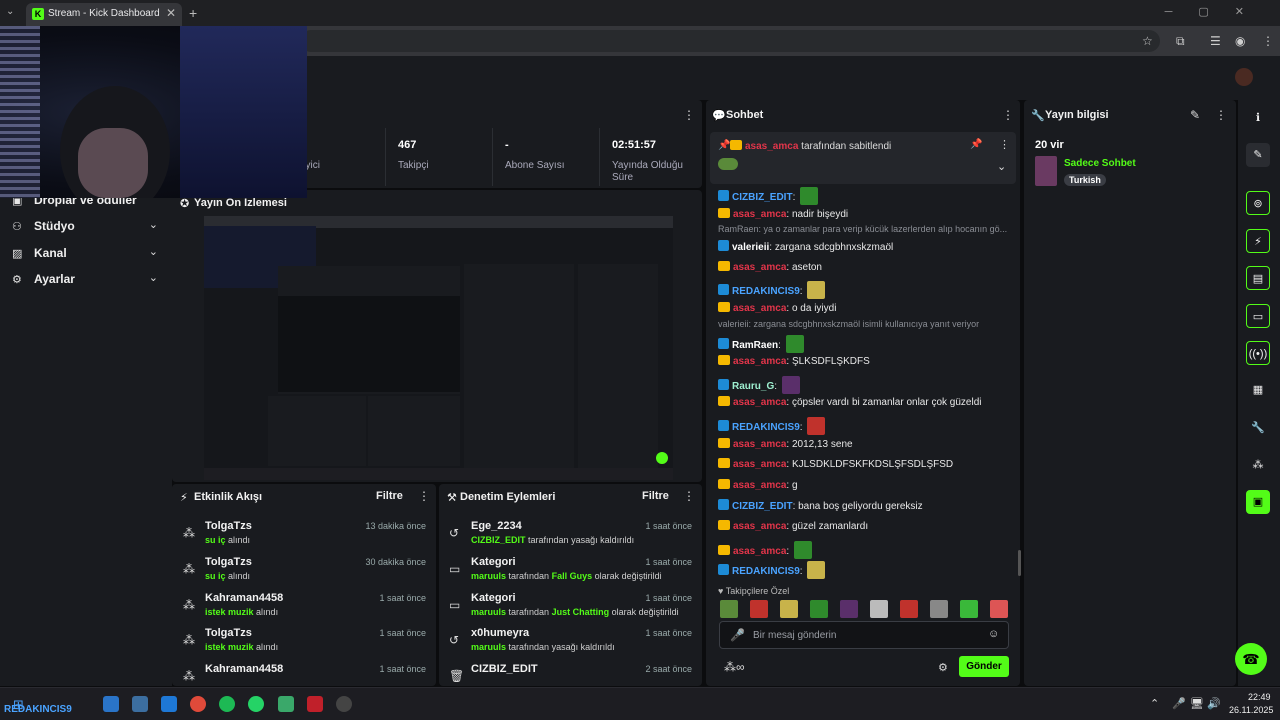  Describe the element at coordinates (1258, 155) in the screenshot. I see `edit-pencil-icon: ✎` at that location.